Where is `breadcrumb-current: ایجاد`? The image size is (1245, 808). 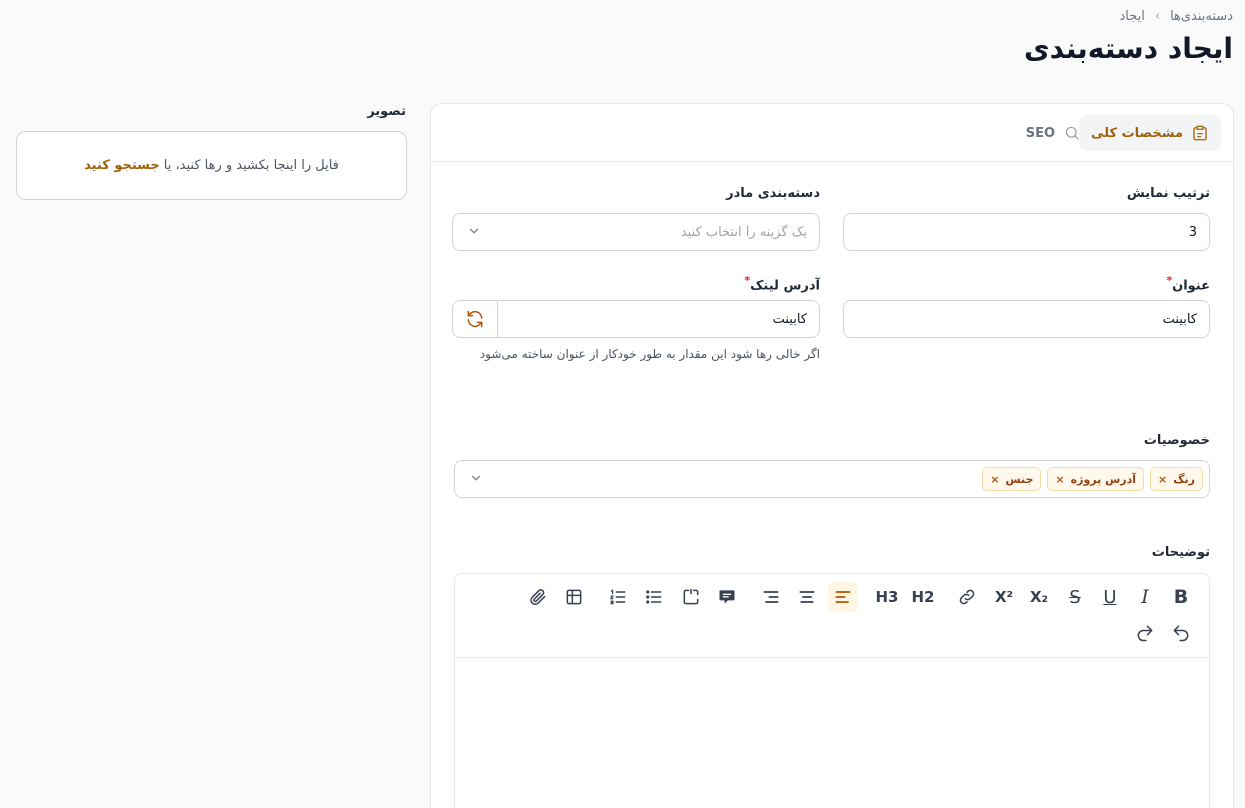 breadcrumb-current: ایجاد is located at coordinates (1132, 16).